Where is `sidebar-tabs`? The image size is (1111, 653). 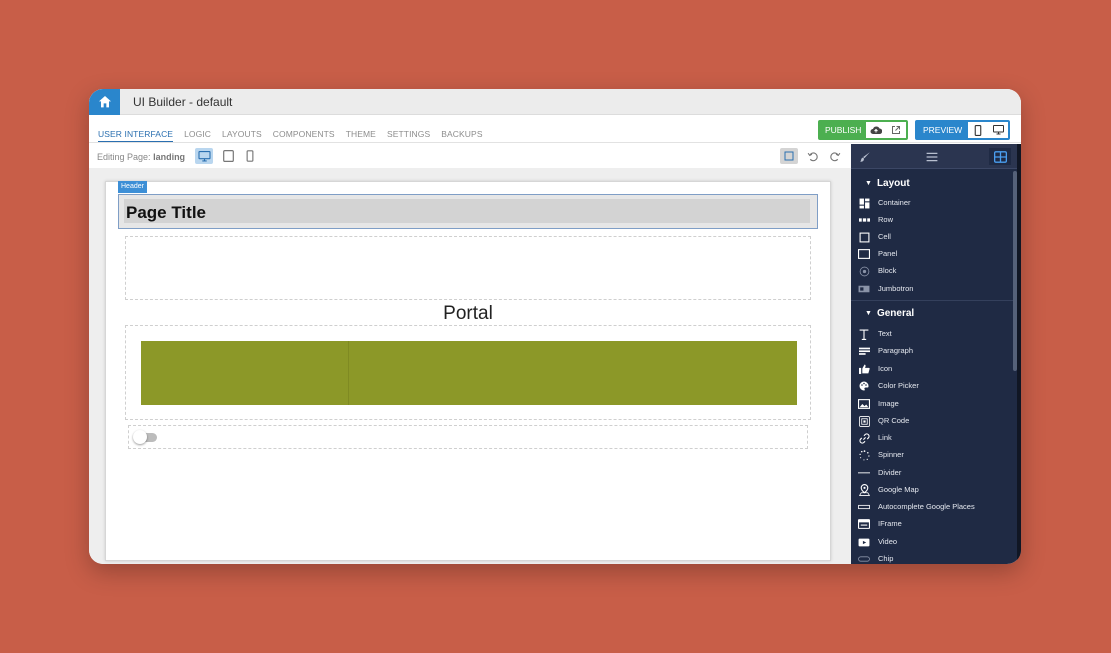
sidebar-tabs is located at coordinates (936, 156).